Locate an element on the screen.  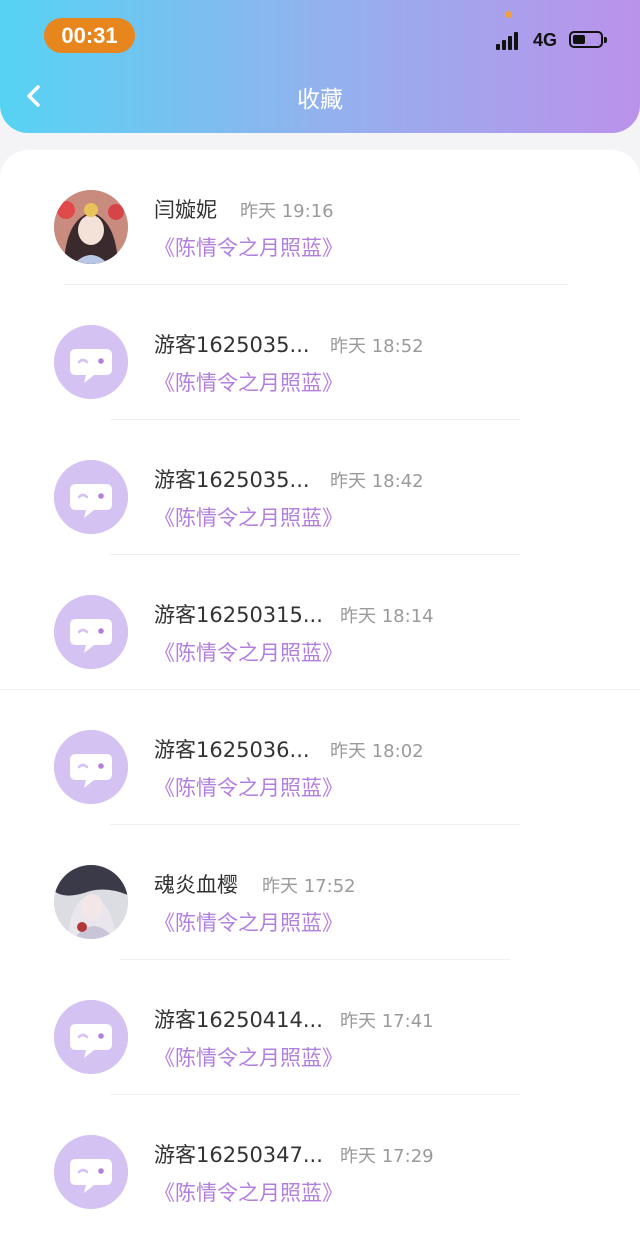
list-item: 闫嫙妮 昨天 19:16 《陈情令之月照蓝》 is located at coordinates (320, 217).